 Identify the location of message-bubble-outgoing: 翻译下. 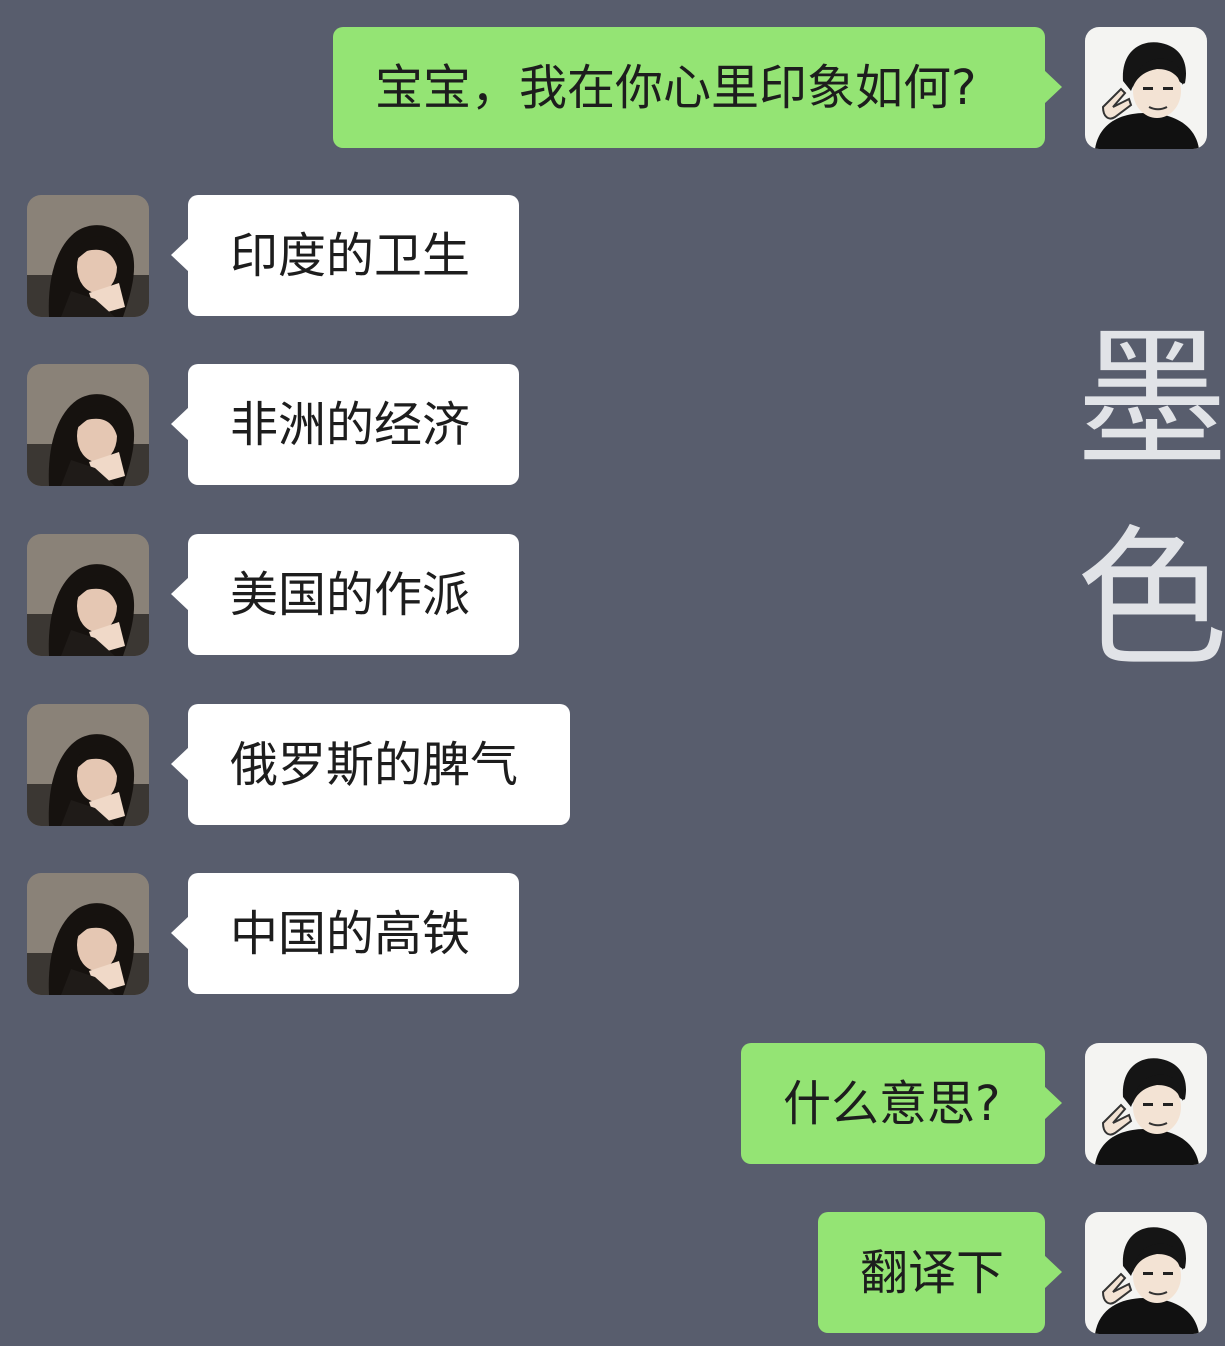
(940, 1272).